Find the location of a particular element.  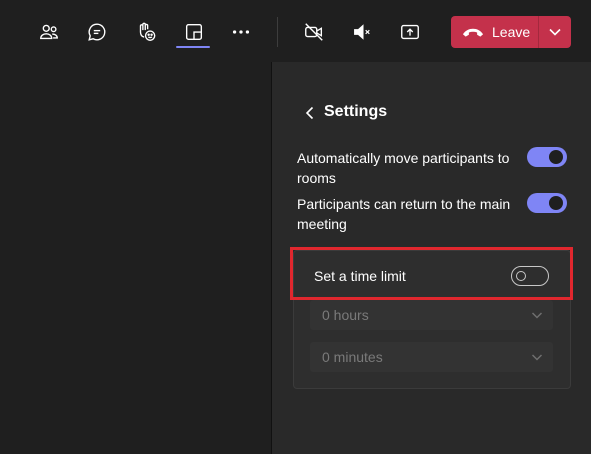

people-icon is located at coordinates (49, 32).